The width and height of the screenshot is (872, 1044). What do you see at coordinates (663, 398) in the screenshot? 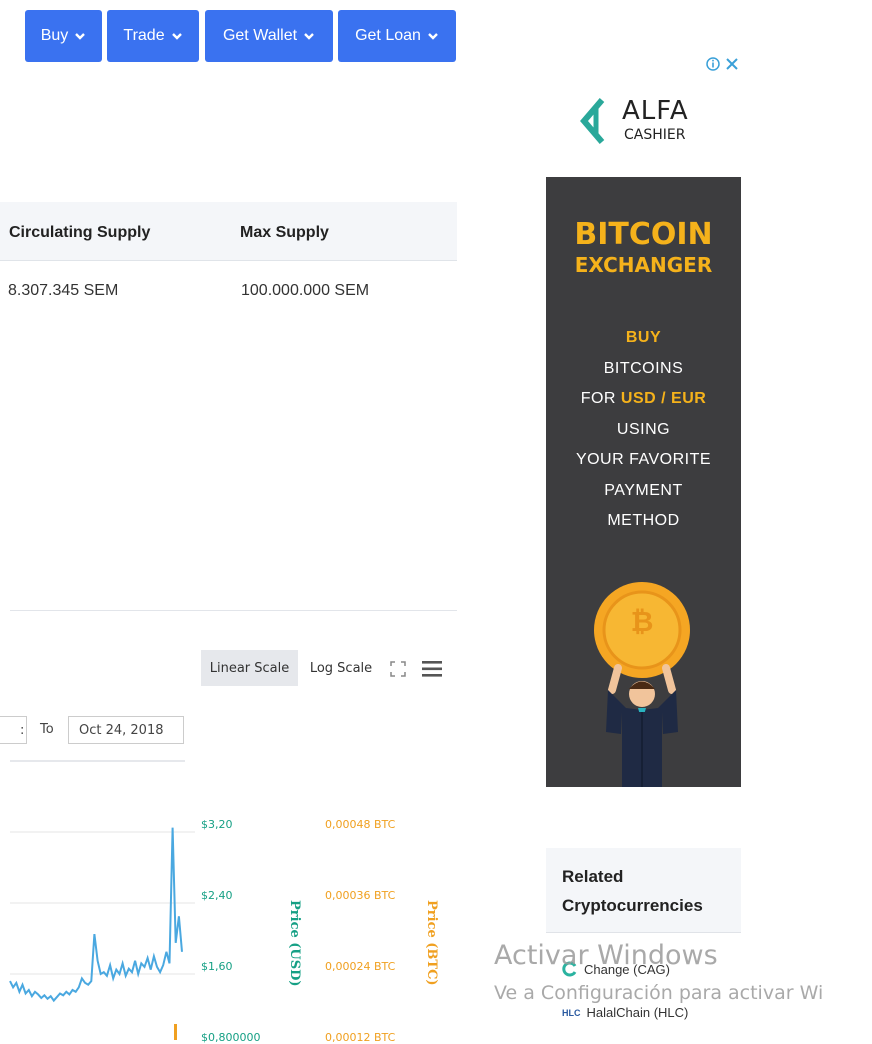
I see `ad-line-highlight: USD / EUR` at bounding box center [663, 398].